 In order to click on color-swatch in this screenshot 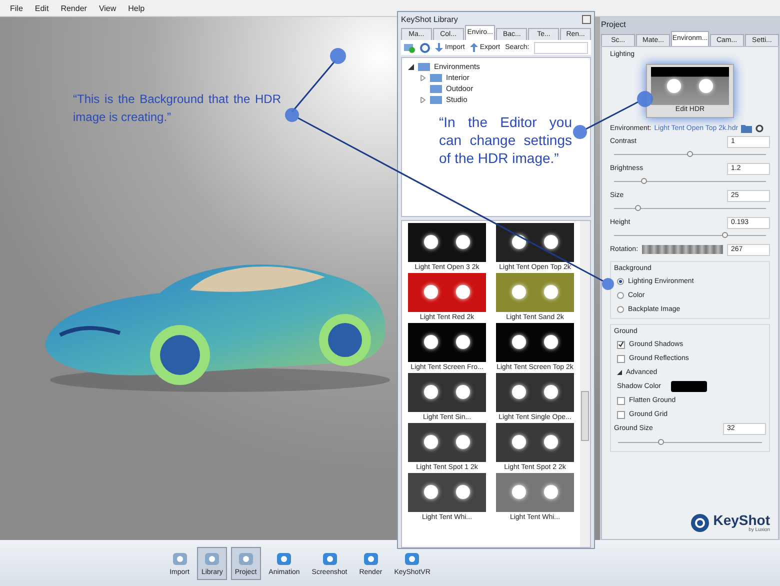, I will do `click(688, 386)`.